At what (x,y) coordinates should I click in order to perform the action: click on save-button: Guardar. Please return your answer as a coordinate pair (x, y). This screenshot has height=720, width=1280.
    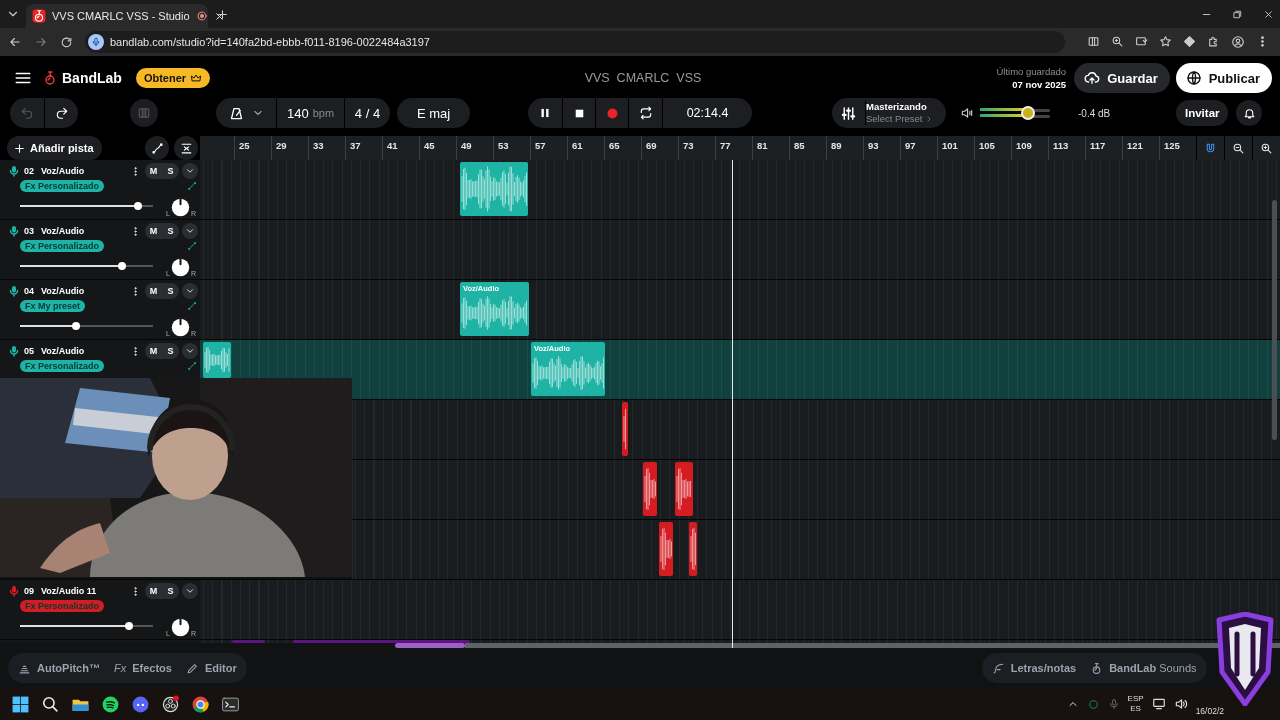
    Looking at the image, I should click on (1122, 78).